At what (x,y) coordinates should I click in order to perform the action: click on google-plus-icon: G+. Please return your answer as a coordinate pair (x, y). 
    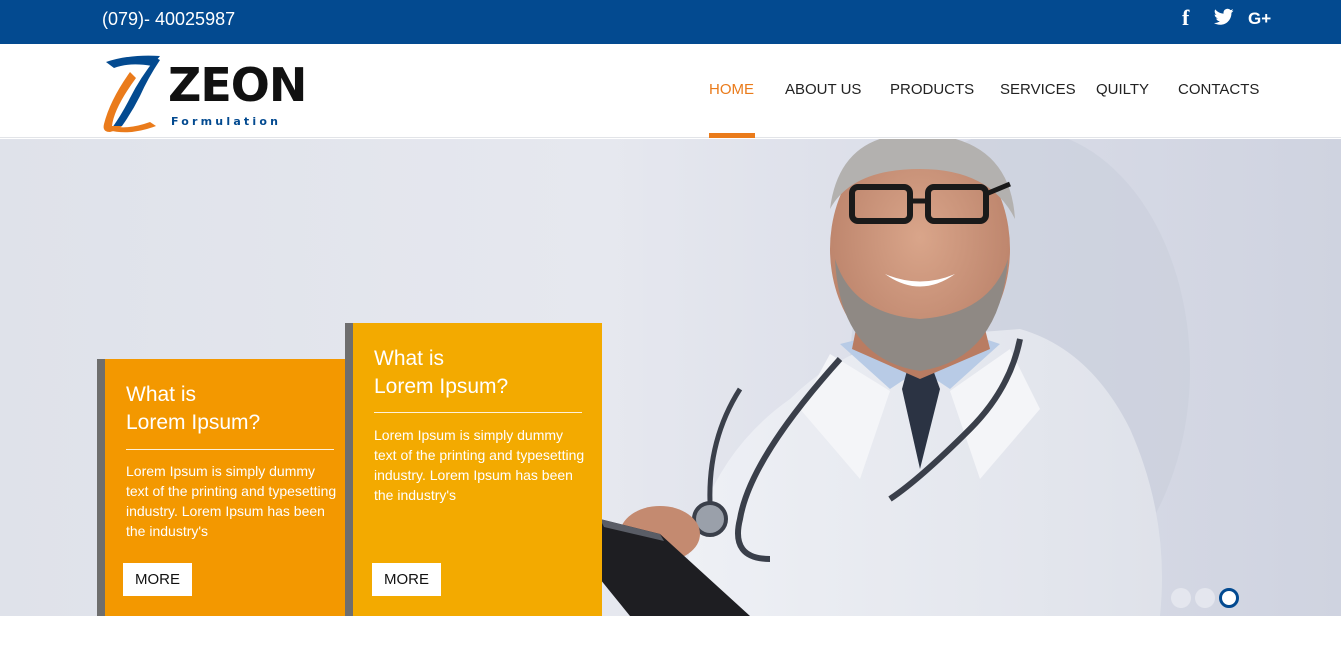
    Looking at the image, I should click on (1259, 19).